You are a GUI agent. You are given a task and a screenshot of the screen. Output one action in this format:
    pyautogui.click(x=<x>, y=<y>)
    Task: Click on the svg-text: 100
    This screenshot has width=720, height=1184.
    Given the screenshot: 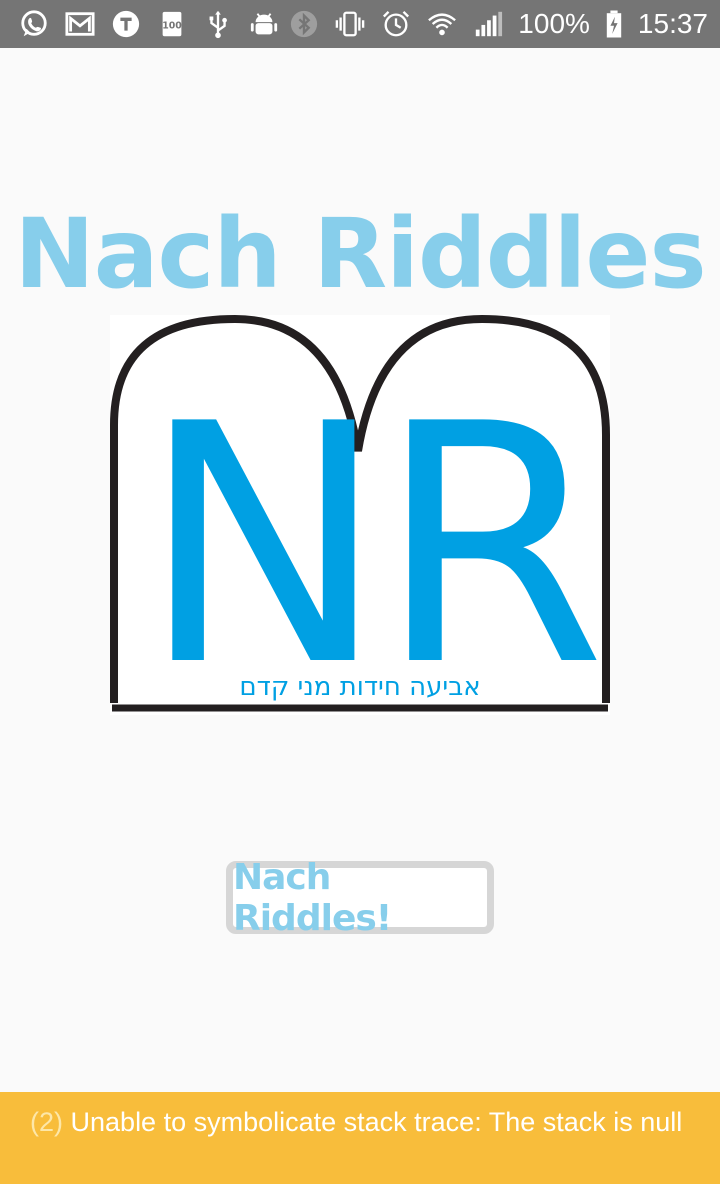 What is the action you would take?
    pyautogui.click(x=172, y=26)
    